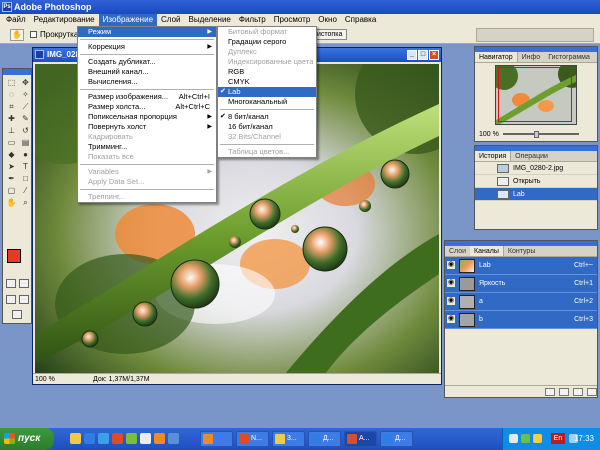 Image resolution: width=600 pixels, height=450 pixels. Describe the element at coordinates (45, 379) in the screenshot. I see `document-zoom: 100 %` at that location.